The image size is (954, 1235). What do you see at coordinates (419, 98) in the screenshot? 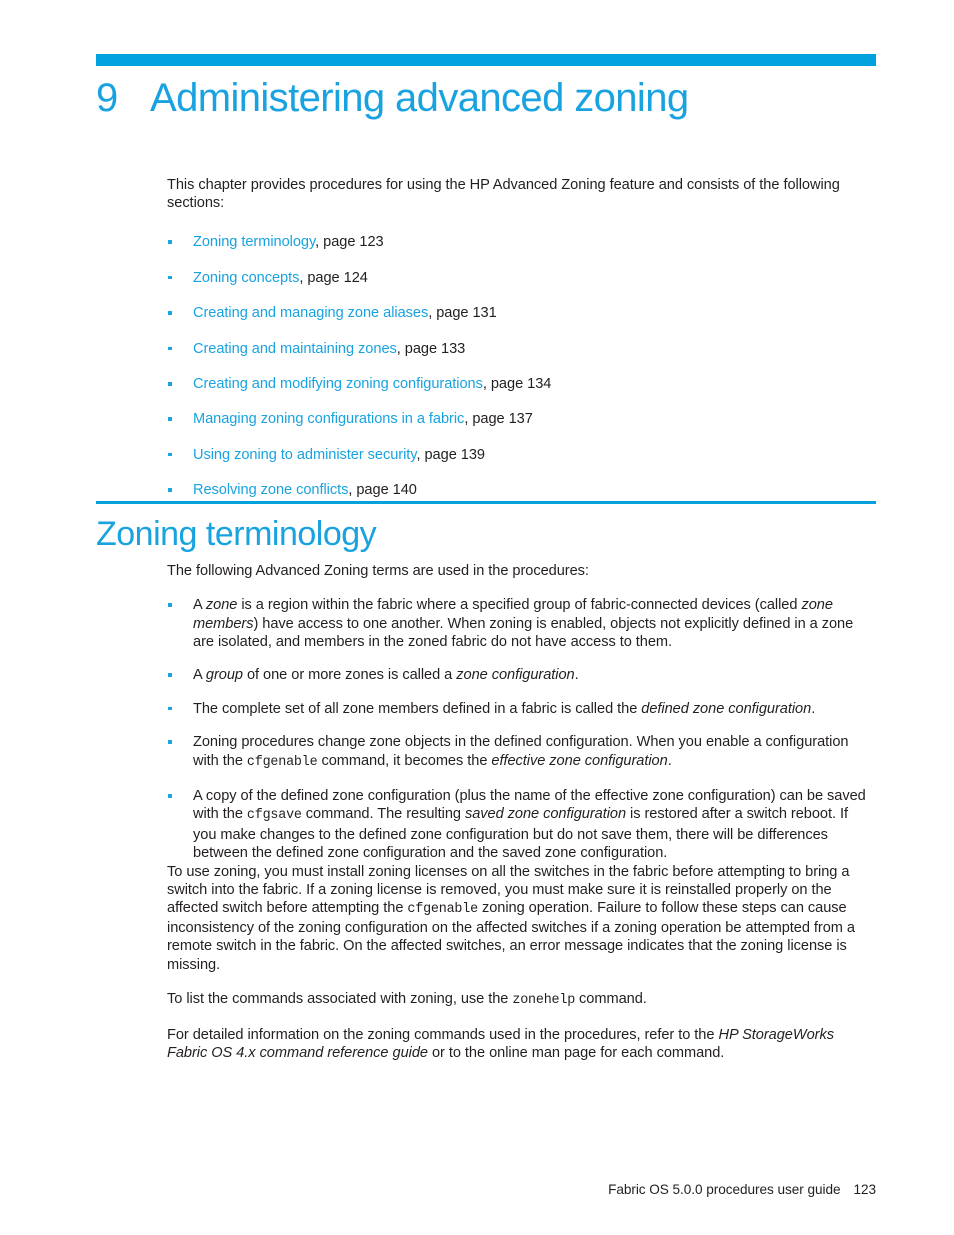
I see `chapter-title: Administering advanced zoning` at bounding box center [419, 98].